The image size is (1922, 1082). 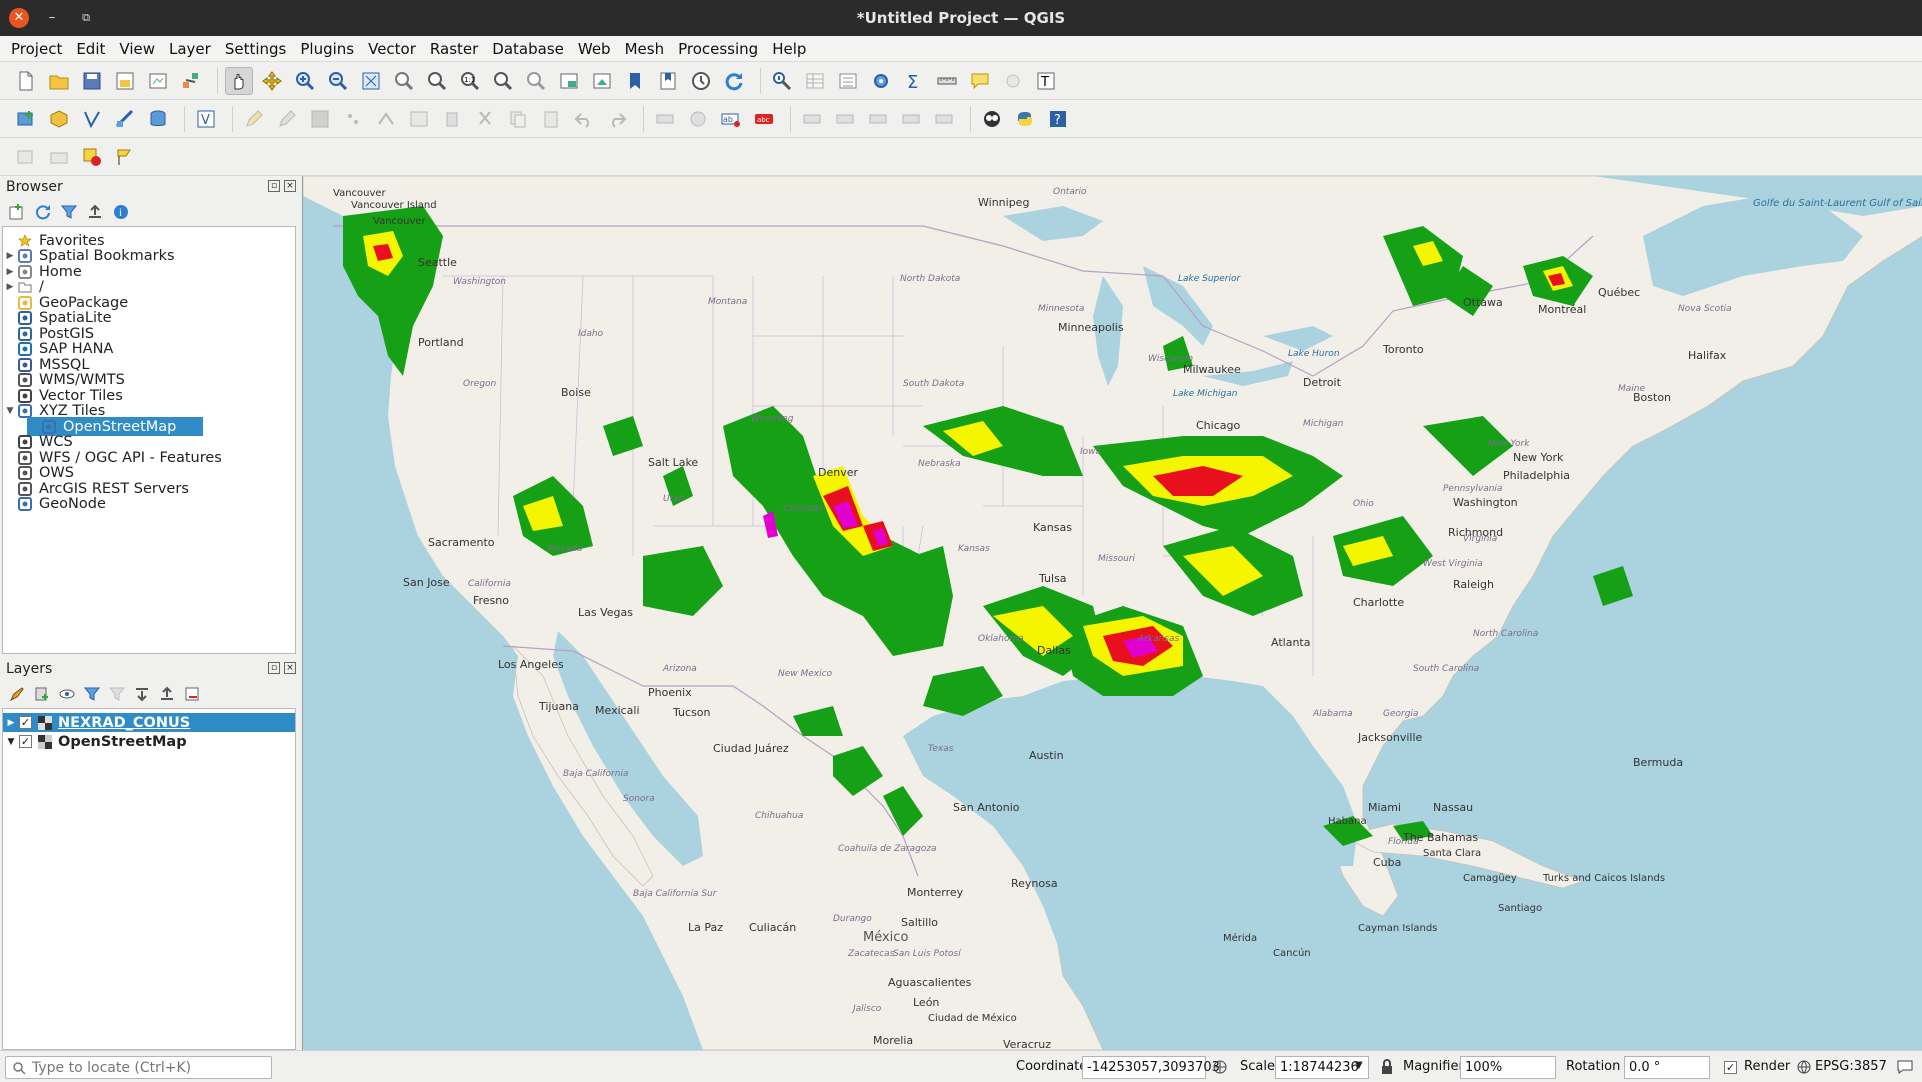 I want to click on show-hide-labels-icon, so click(x=845, y=119).